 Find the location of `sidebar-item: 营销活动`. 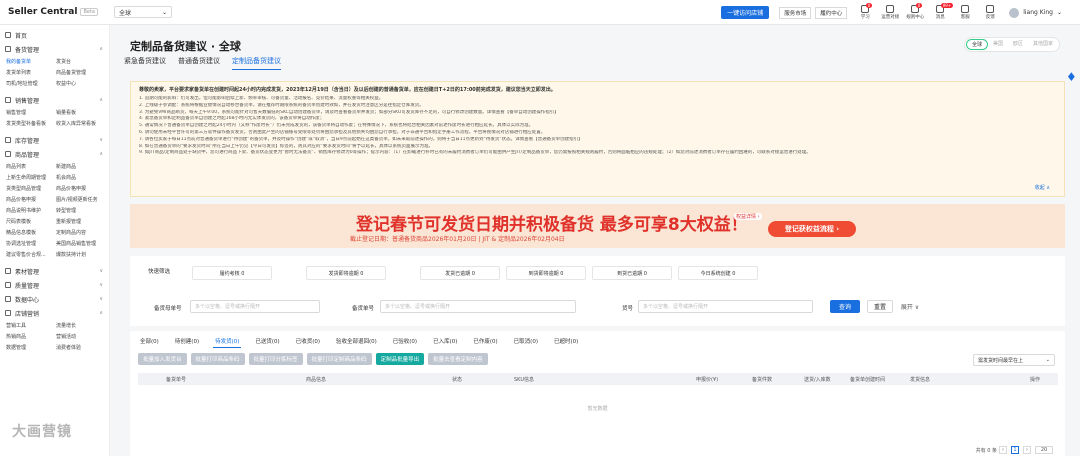

sidebar-item: 营销活动 is located at coordinates (81, 336).